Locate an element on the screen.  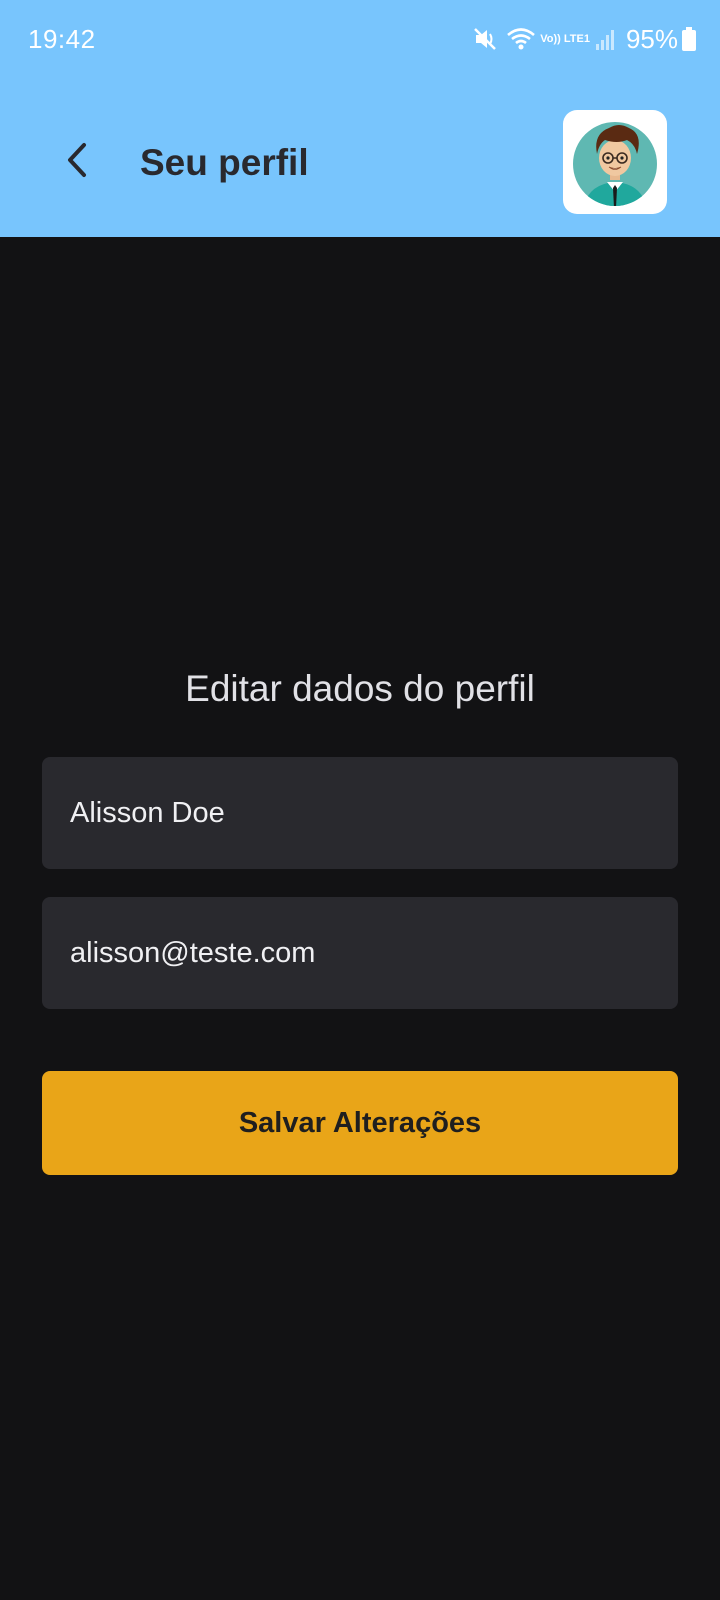
email-input is located at coordinates (374, 953).